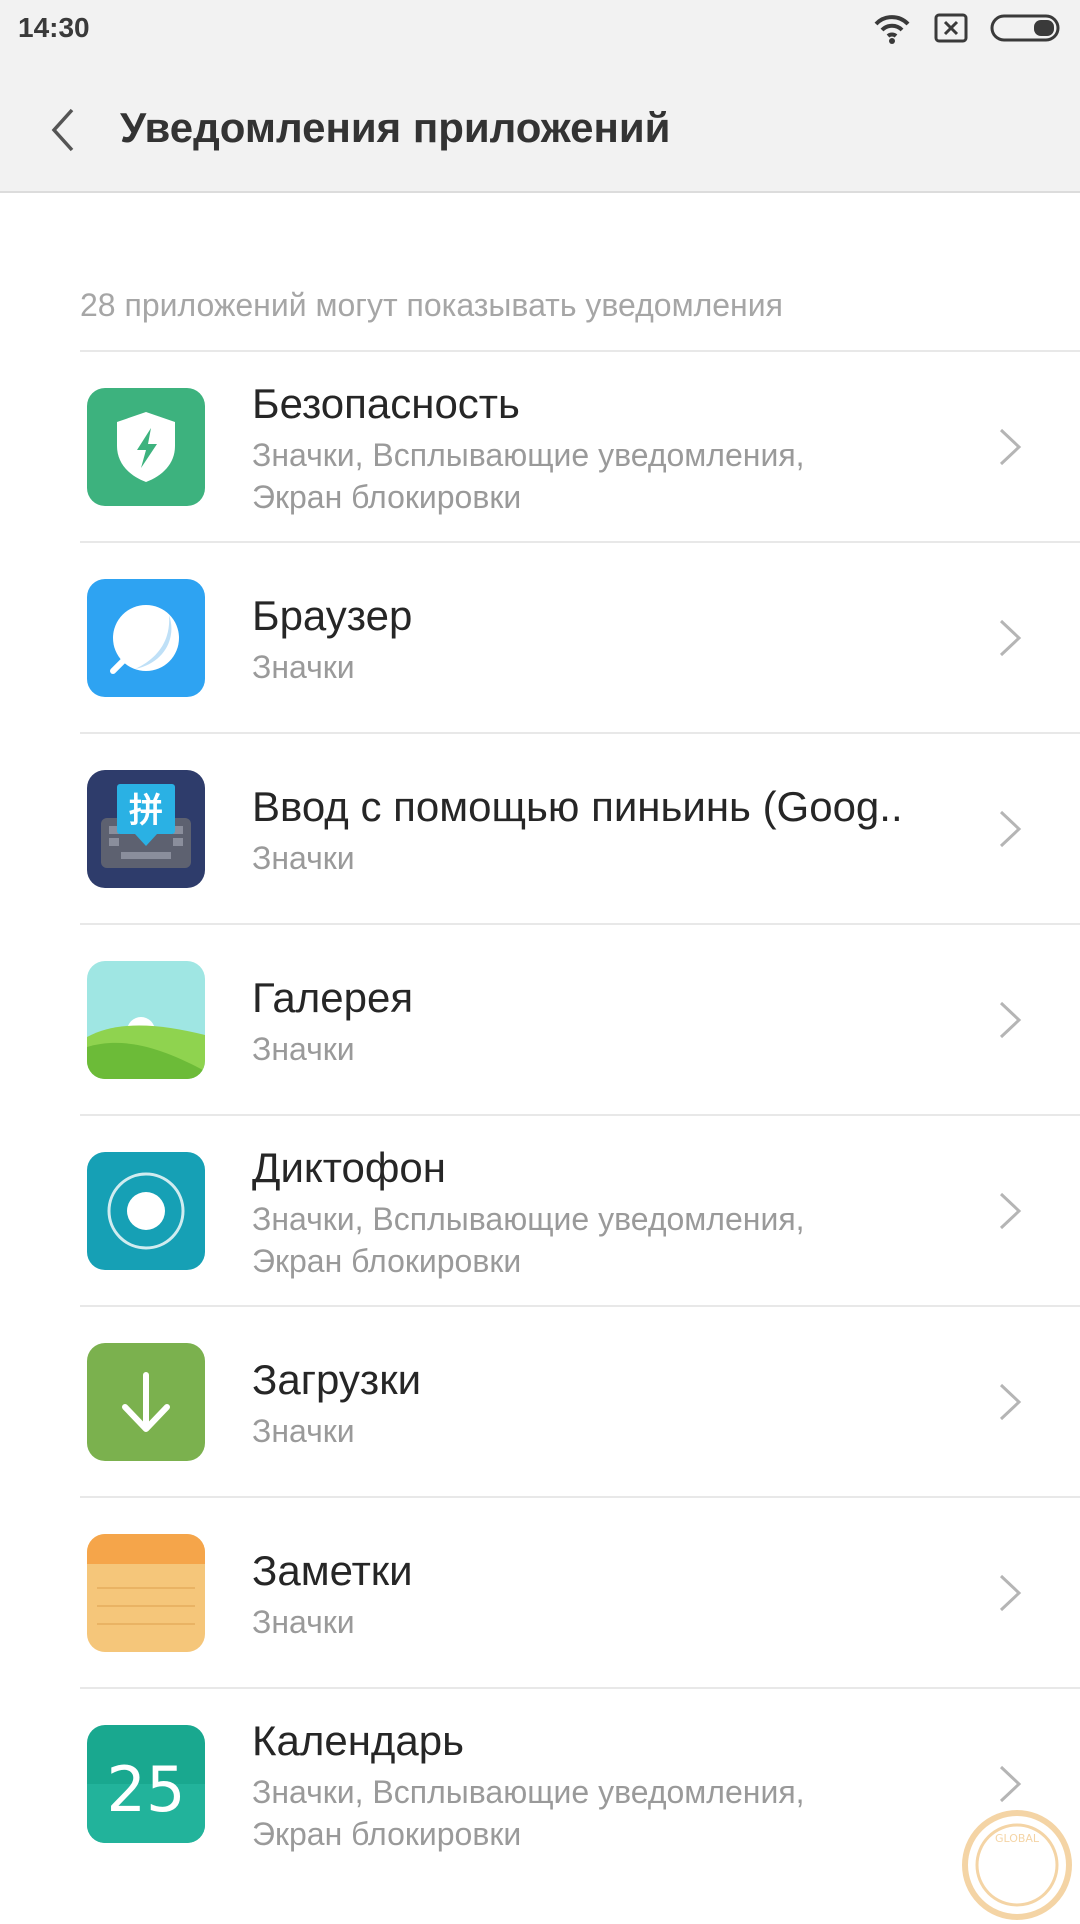 Image resolution: width=1080 pixels, height=1924 pixels. What do you see at coordinates (386, 403) in the screenshot?
I see `app-name: Безопасность` at bounding box center [386, 403].